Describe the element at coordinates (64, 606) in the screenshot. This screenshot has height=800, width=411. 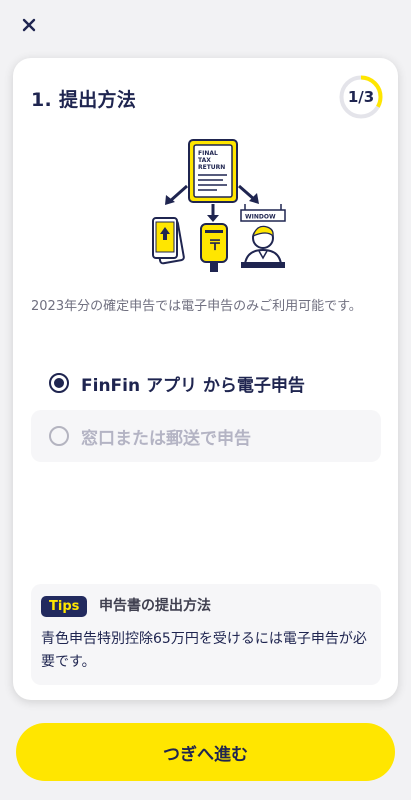
I see `tips-badge: Tips` at that location.